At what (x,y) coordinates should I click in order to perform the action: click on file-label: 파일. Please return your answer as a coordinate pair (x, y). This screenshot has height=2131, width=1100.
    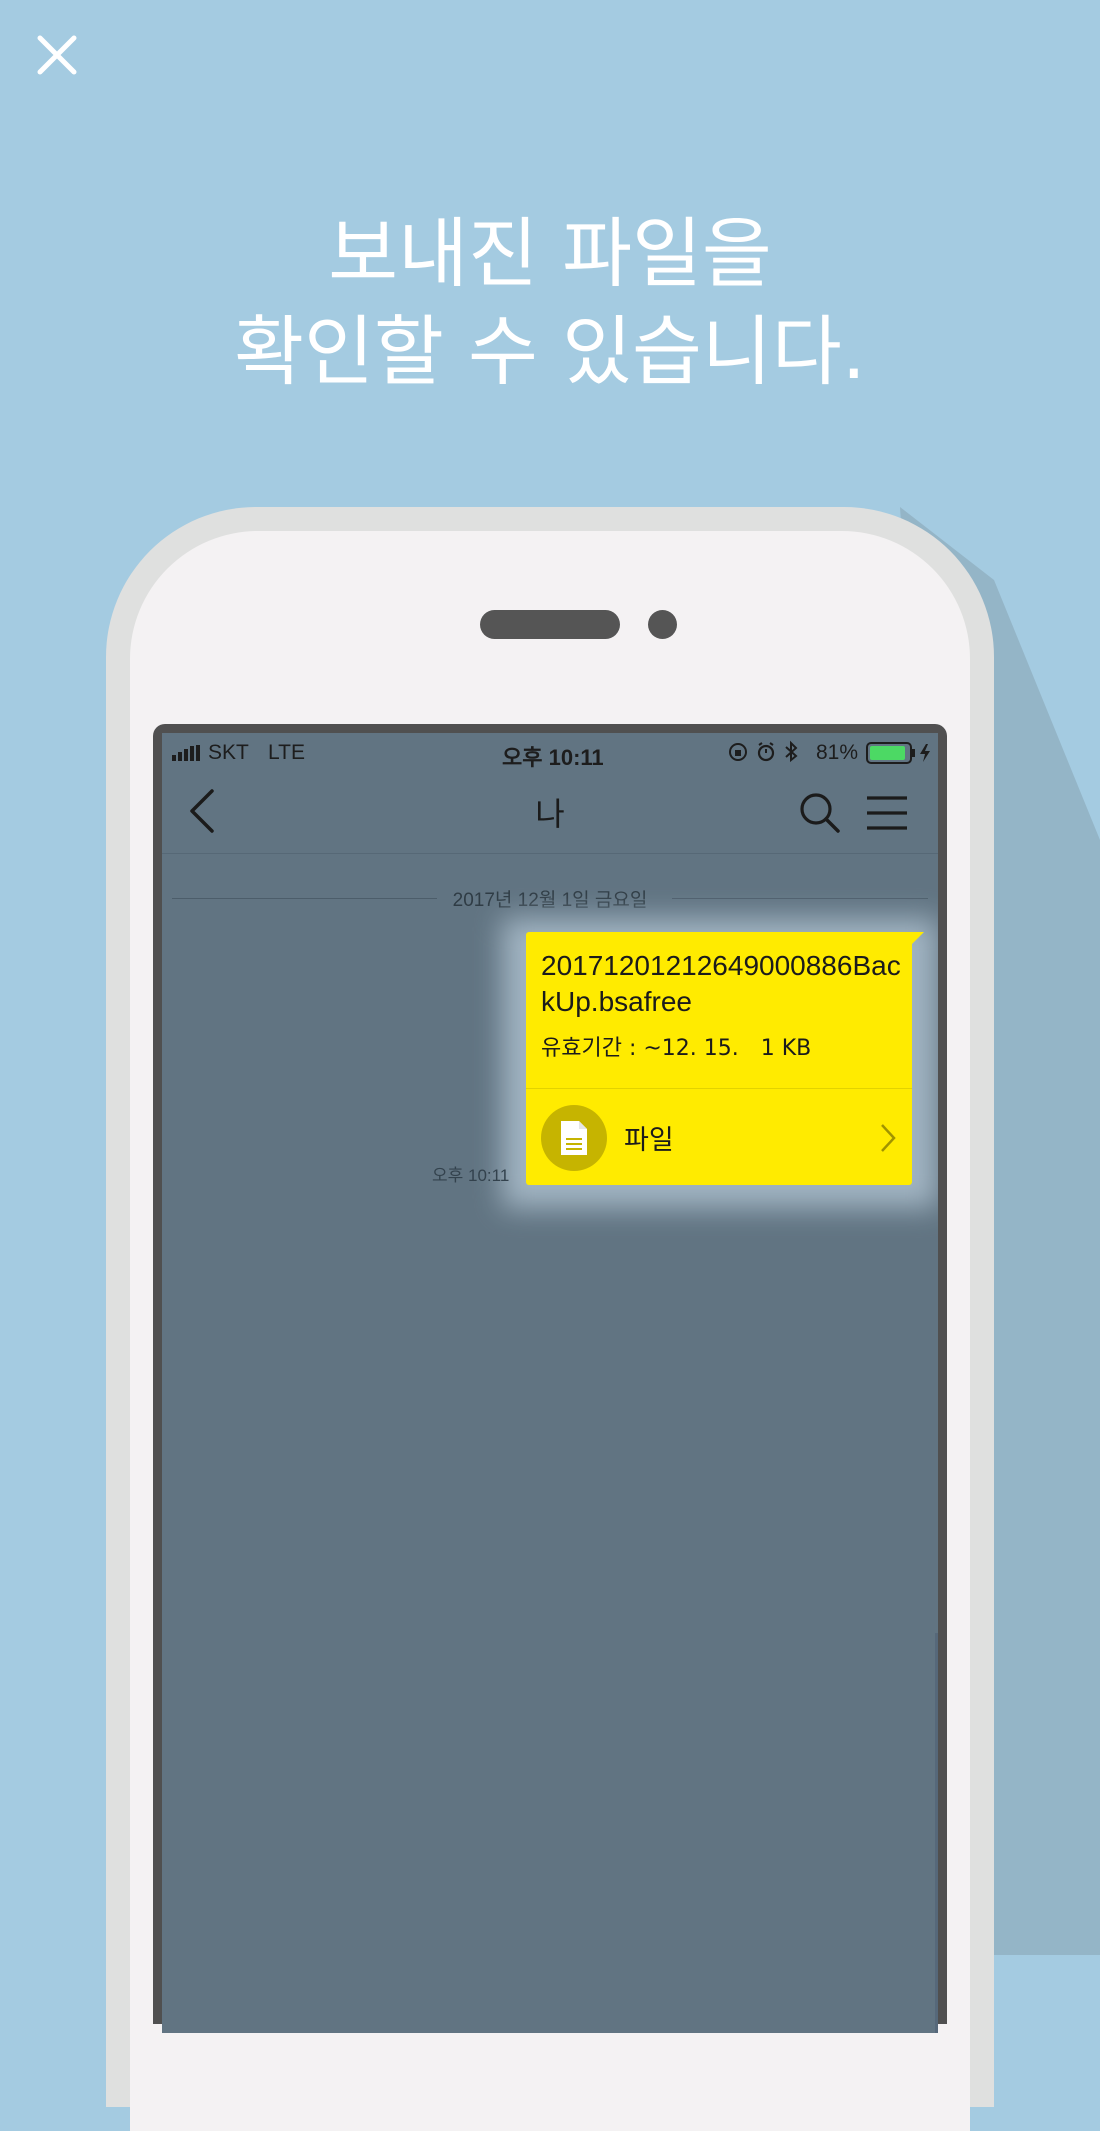
    Looking at the image, I should click on (649, 1140).